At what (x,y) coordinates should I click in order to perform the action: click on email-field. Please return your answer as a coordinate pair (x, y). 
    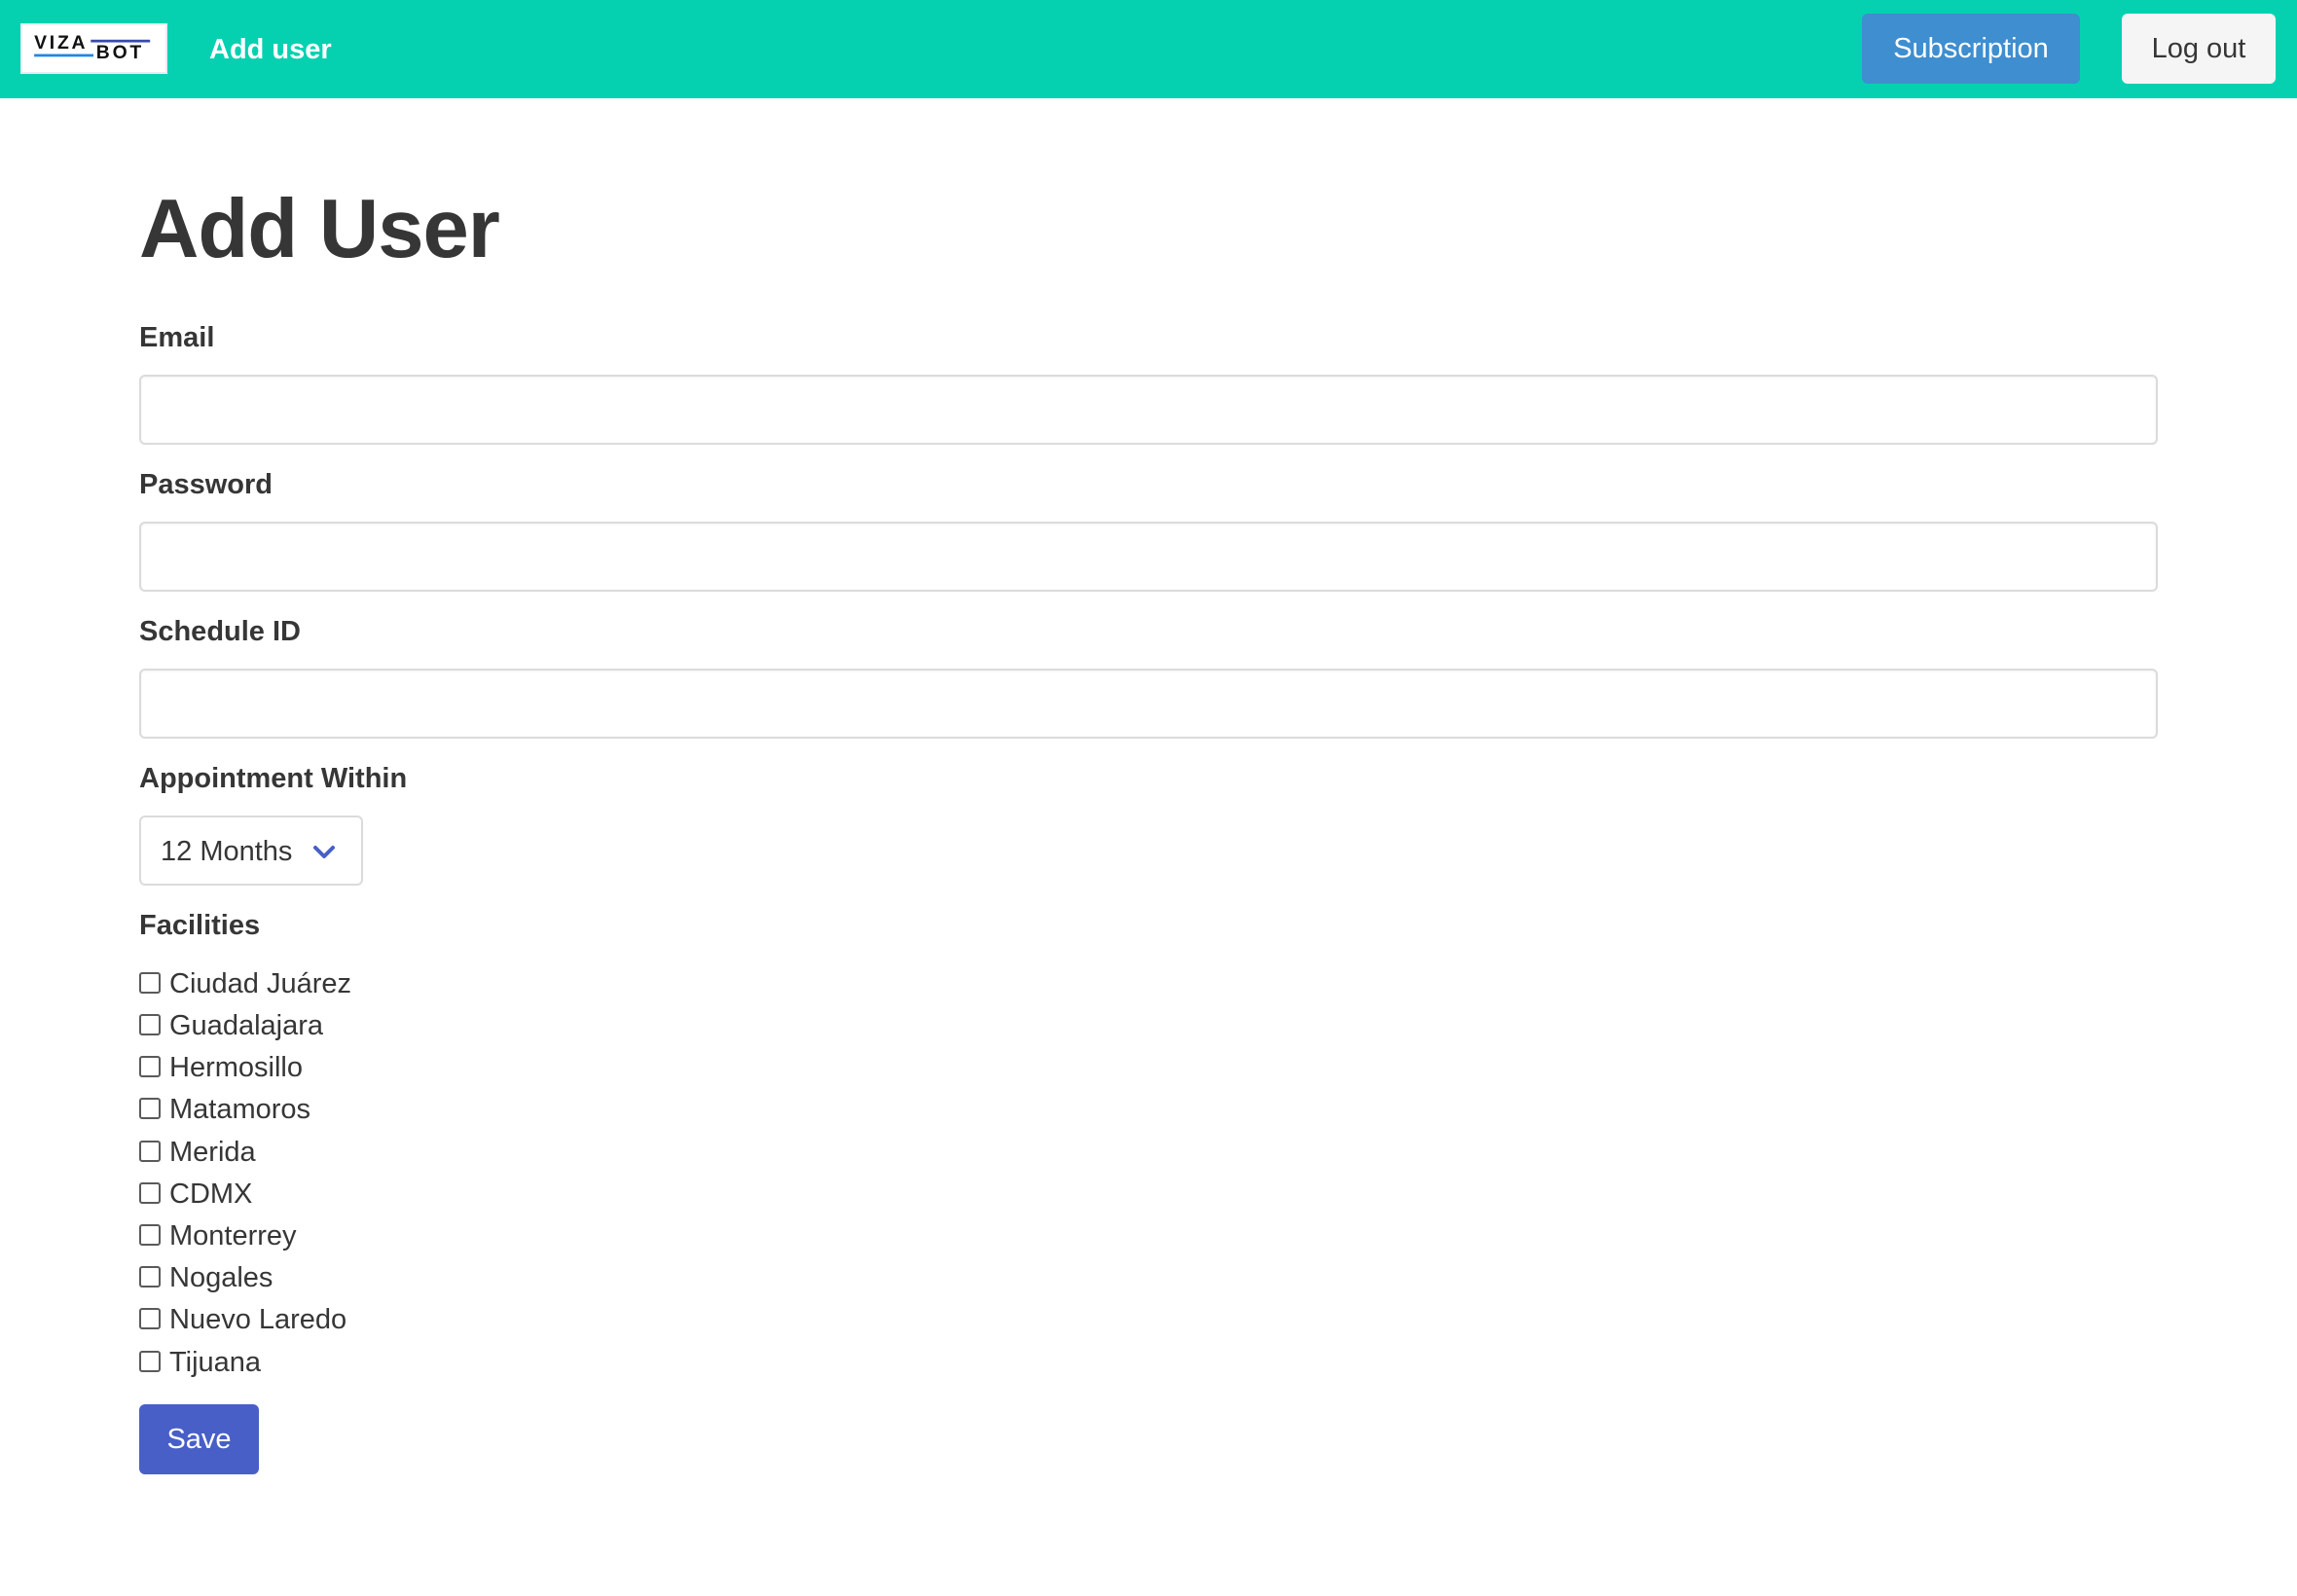
    Looking at the image, I should click on (1148, 410).